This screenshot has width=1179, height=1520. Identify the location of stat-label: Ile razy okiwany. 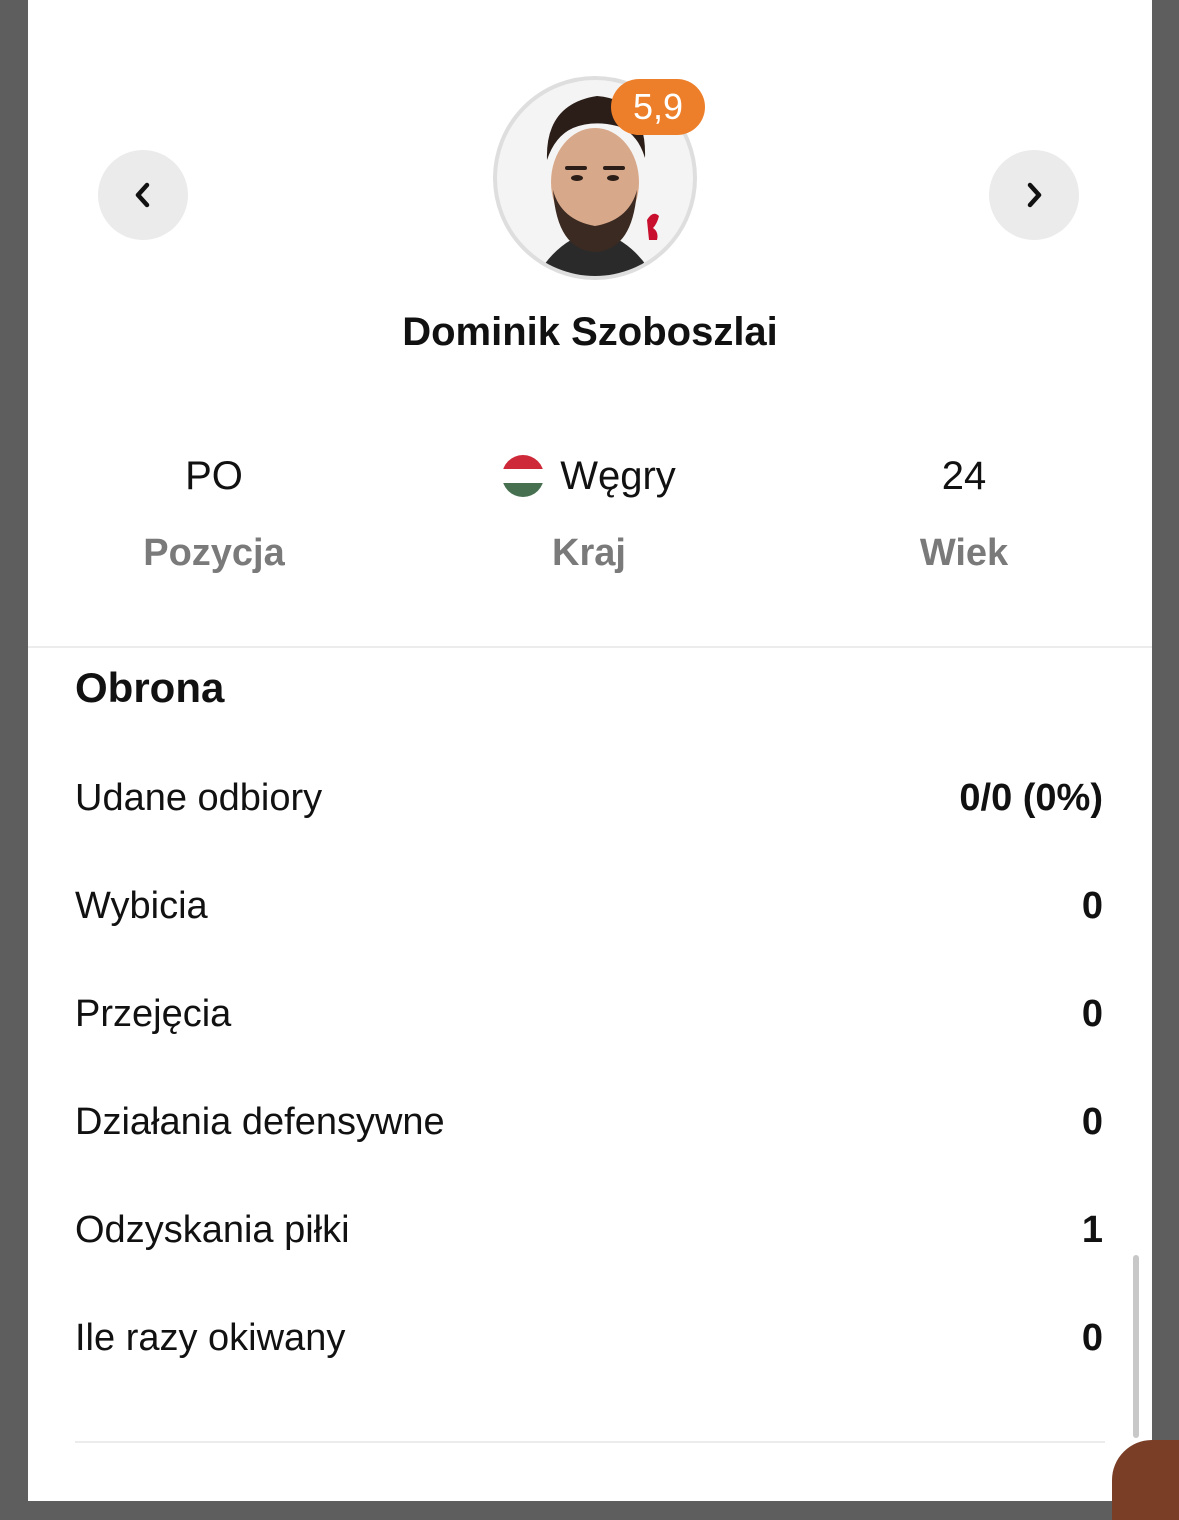
(210, 1337).